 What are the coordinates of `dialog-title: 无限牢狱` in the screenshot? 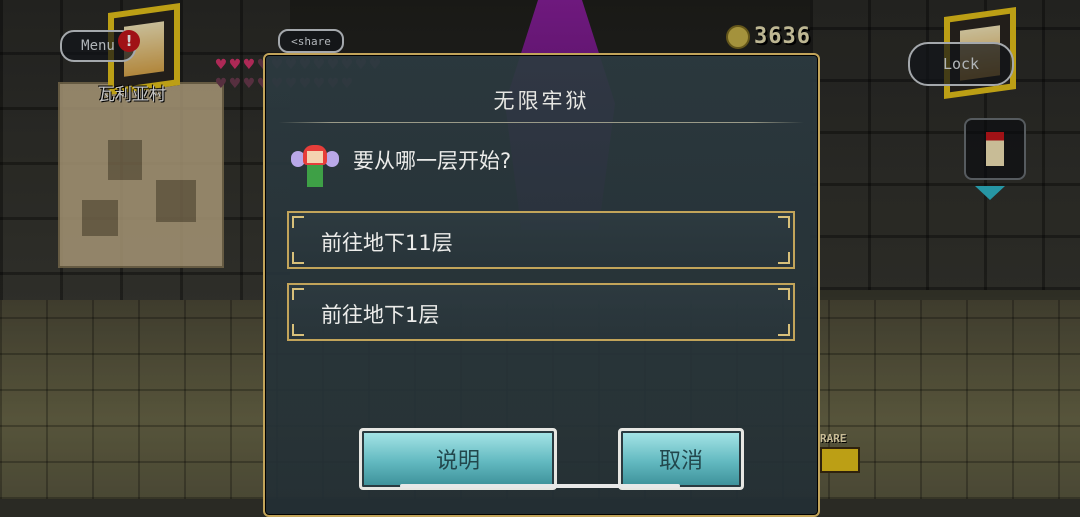 It's located at (541, 101).